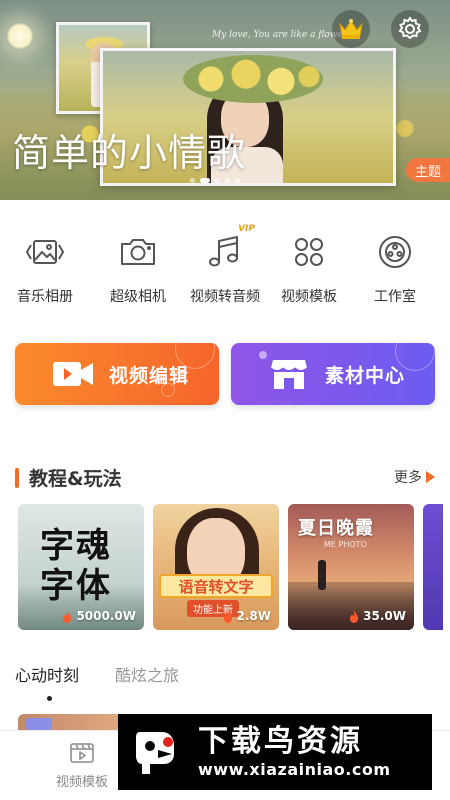  I want to click on tutorials-header: 教程&玩法 更多, so click(225, 478).